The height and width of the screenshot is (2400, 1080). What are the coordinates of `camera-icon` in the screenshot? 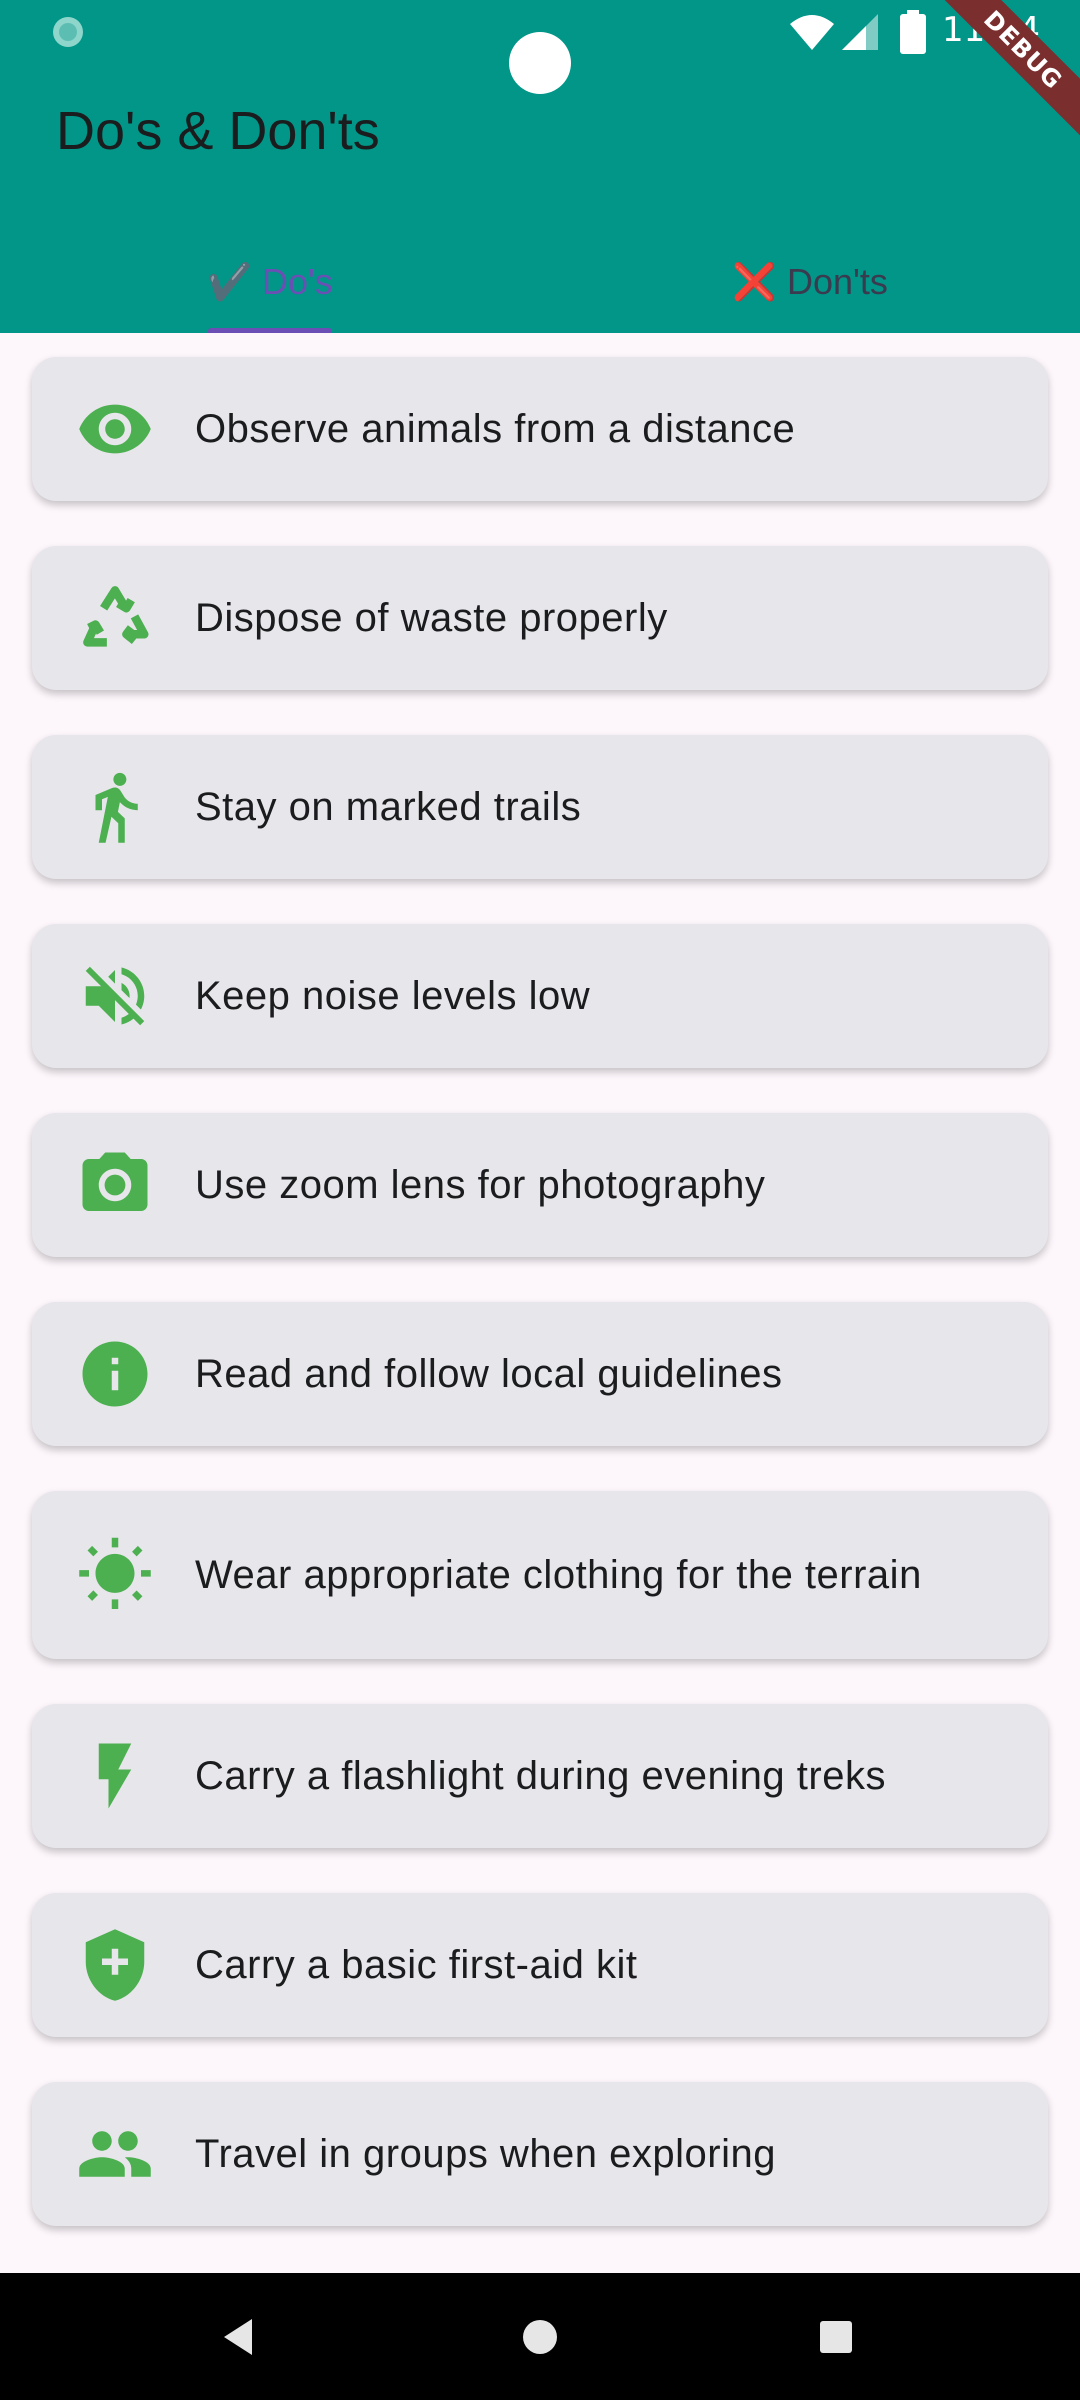 It's located at (115, 1185).